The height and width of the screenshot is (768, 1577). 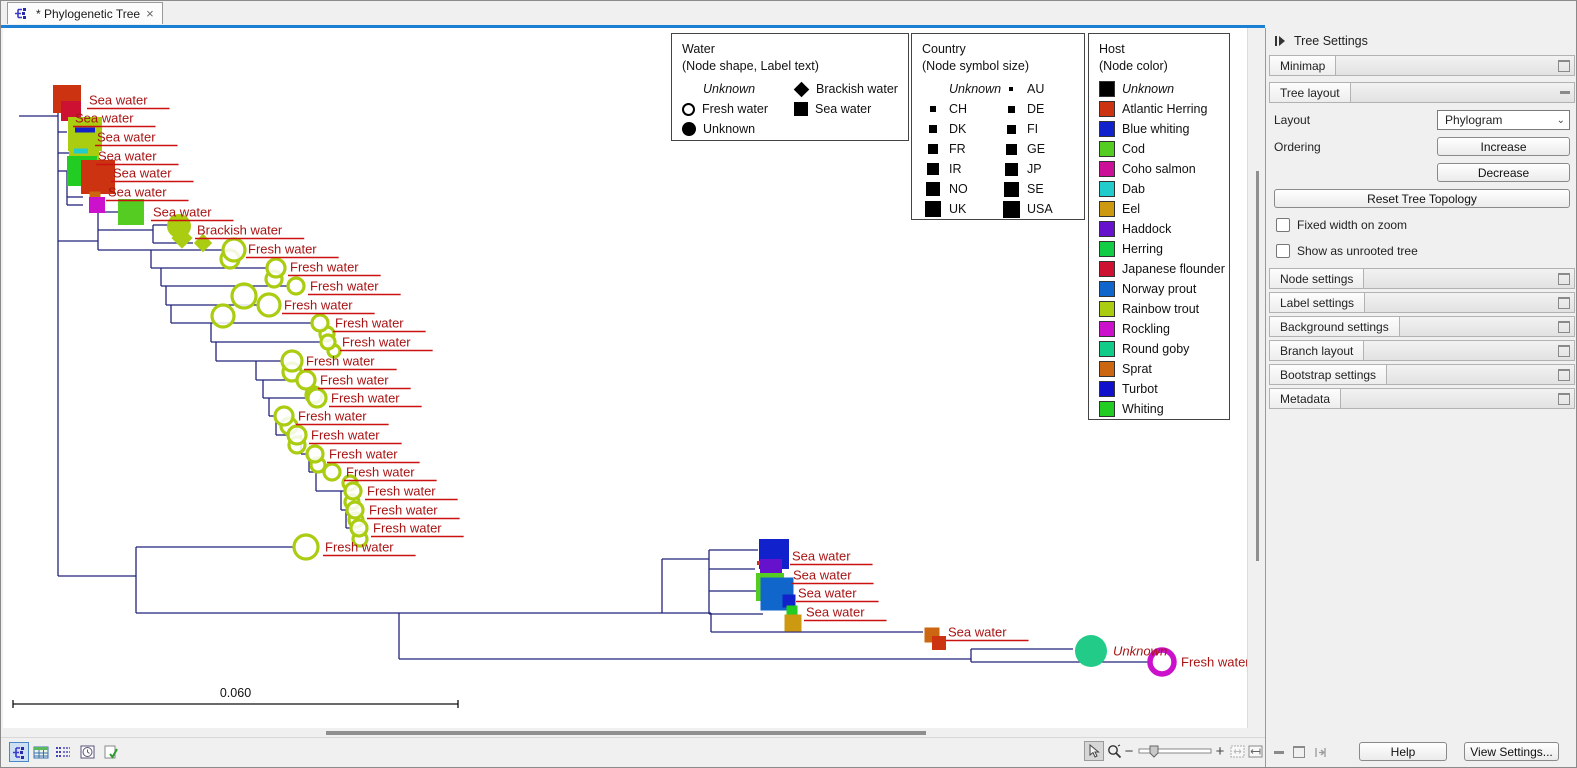 What do you see at coordinates (1133, 189) in the screenshot?
I see `legend-item-label: Dab` at bounding box center [1133, 189].